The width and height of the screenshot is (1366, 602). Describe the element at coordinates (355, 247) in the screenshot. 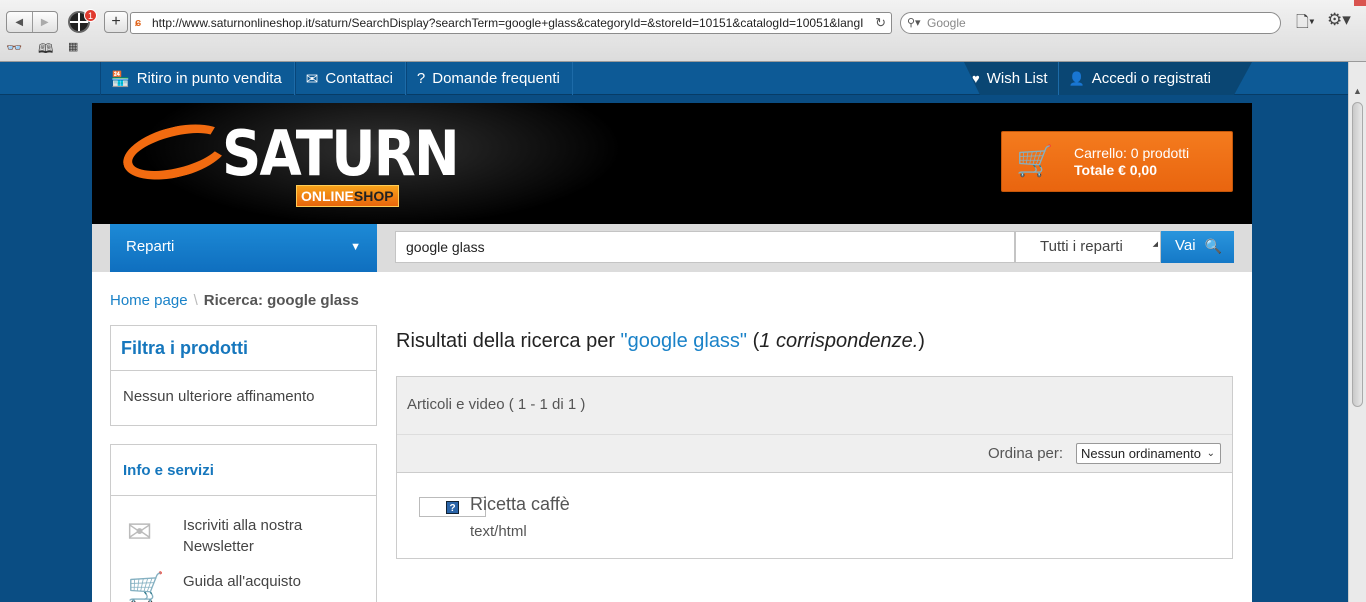

I see `chevron-down-icon: ▼` at that location.